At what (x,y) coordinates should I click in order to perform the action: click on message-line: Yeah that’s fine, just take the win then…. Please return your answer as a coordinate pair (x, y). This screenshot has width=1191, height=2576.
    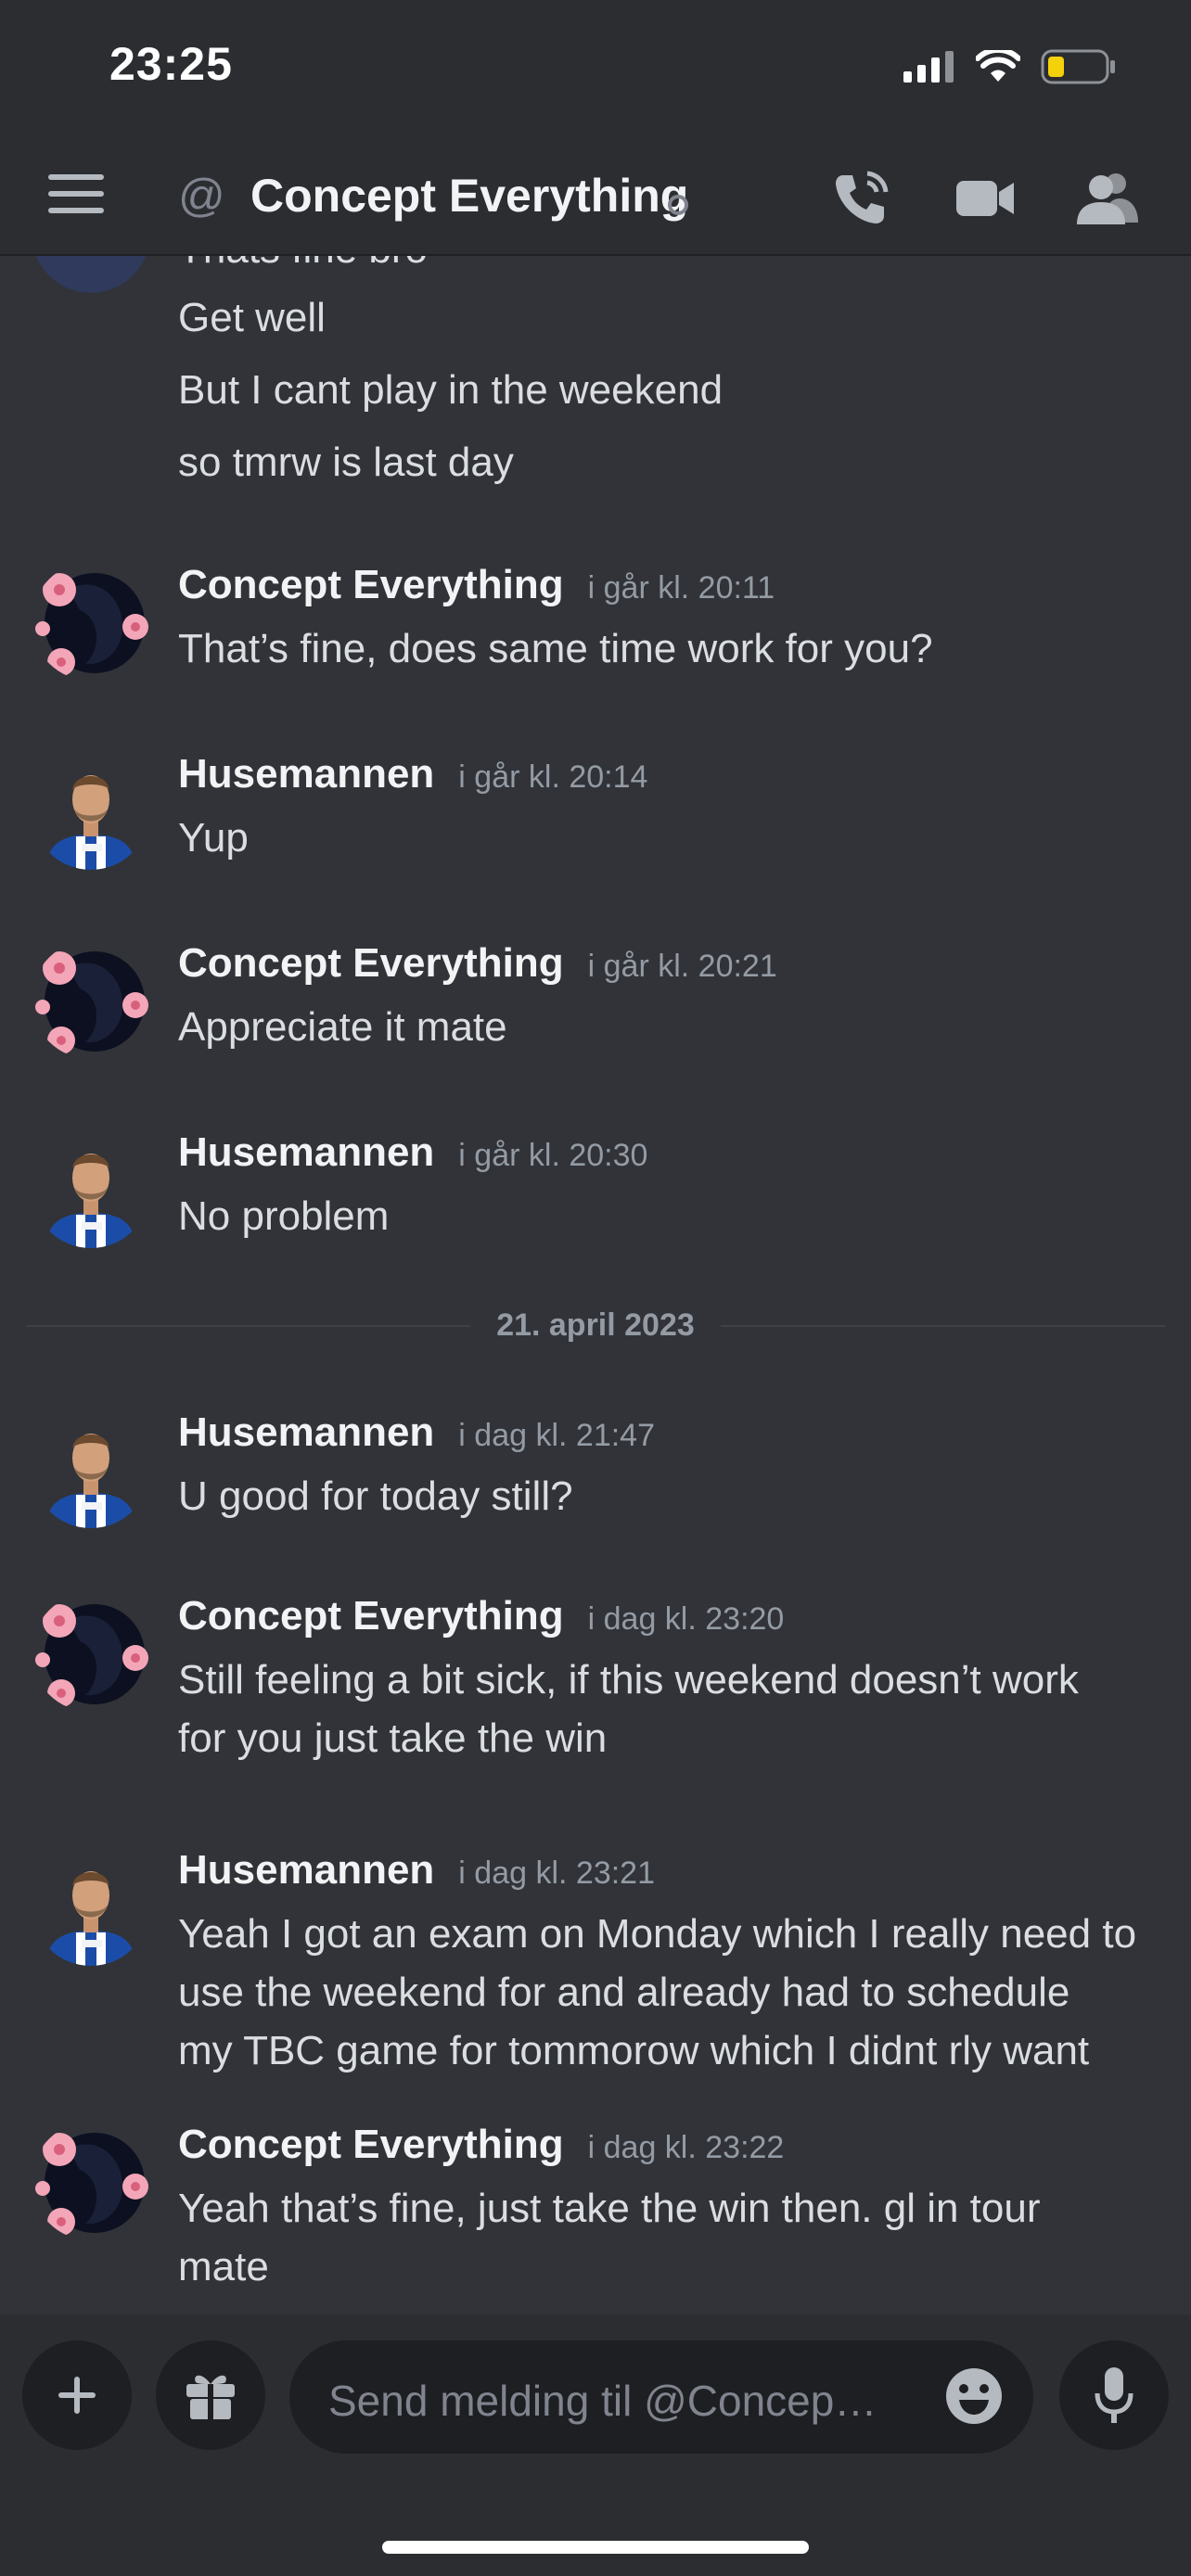
    Looking at the image, I should click on (610, 2208).